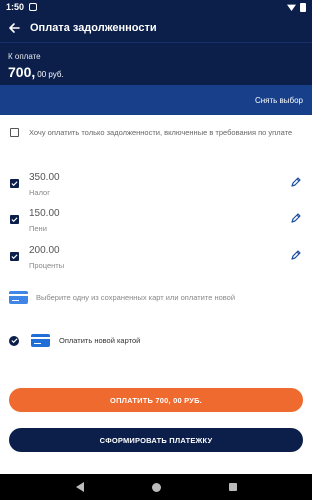 Image resolution: width=320 pixels, height=500 pixels. What do you see at coordinates (93, 28) in the screenshot?
I see `page-title: Оплата задолженности` at bounding box center [93, 28].